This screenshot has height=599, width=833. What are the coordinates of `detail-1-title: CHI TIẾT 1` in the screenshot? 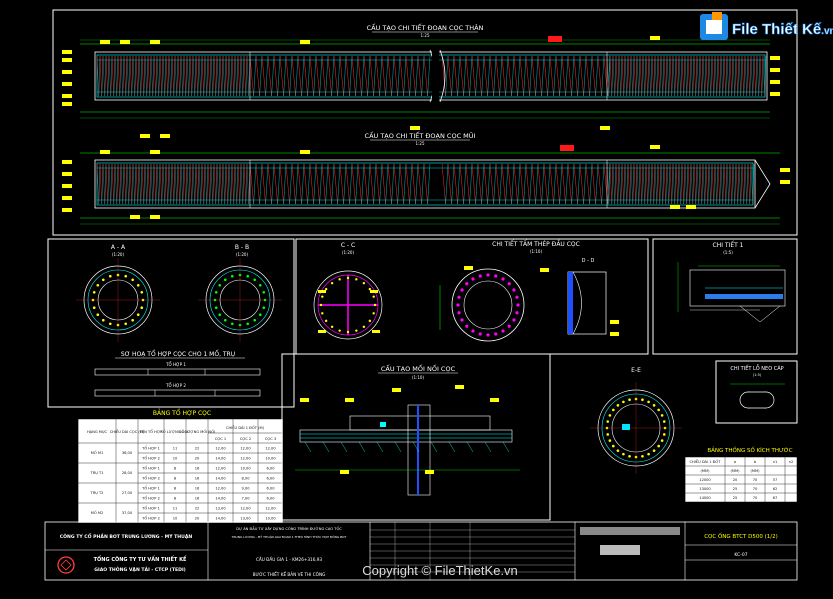 It's located at (728, 245).